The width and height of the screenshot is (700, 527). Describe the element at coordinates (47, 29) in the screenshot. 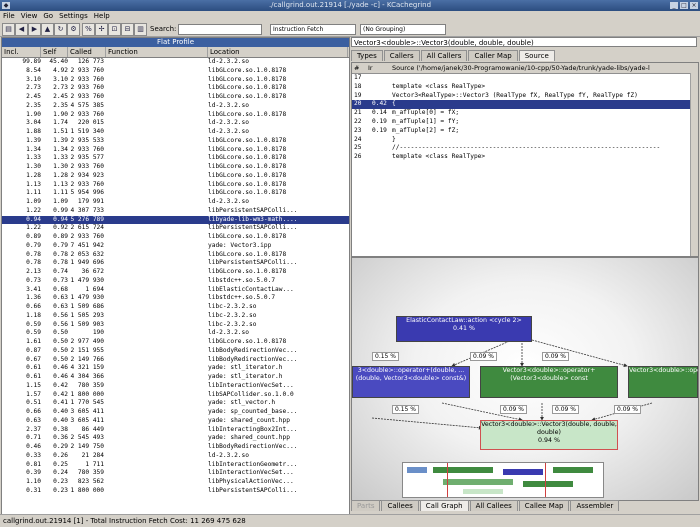

I see `up-icon: ▲` at that location.